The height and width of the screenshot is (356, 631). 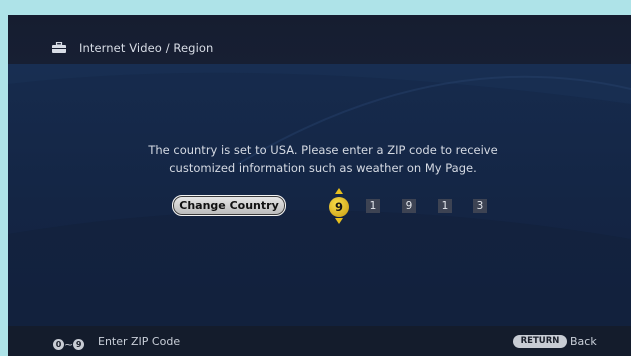 I want to click on chevron-down-icon, so click(x=339, y=221).